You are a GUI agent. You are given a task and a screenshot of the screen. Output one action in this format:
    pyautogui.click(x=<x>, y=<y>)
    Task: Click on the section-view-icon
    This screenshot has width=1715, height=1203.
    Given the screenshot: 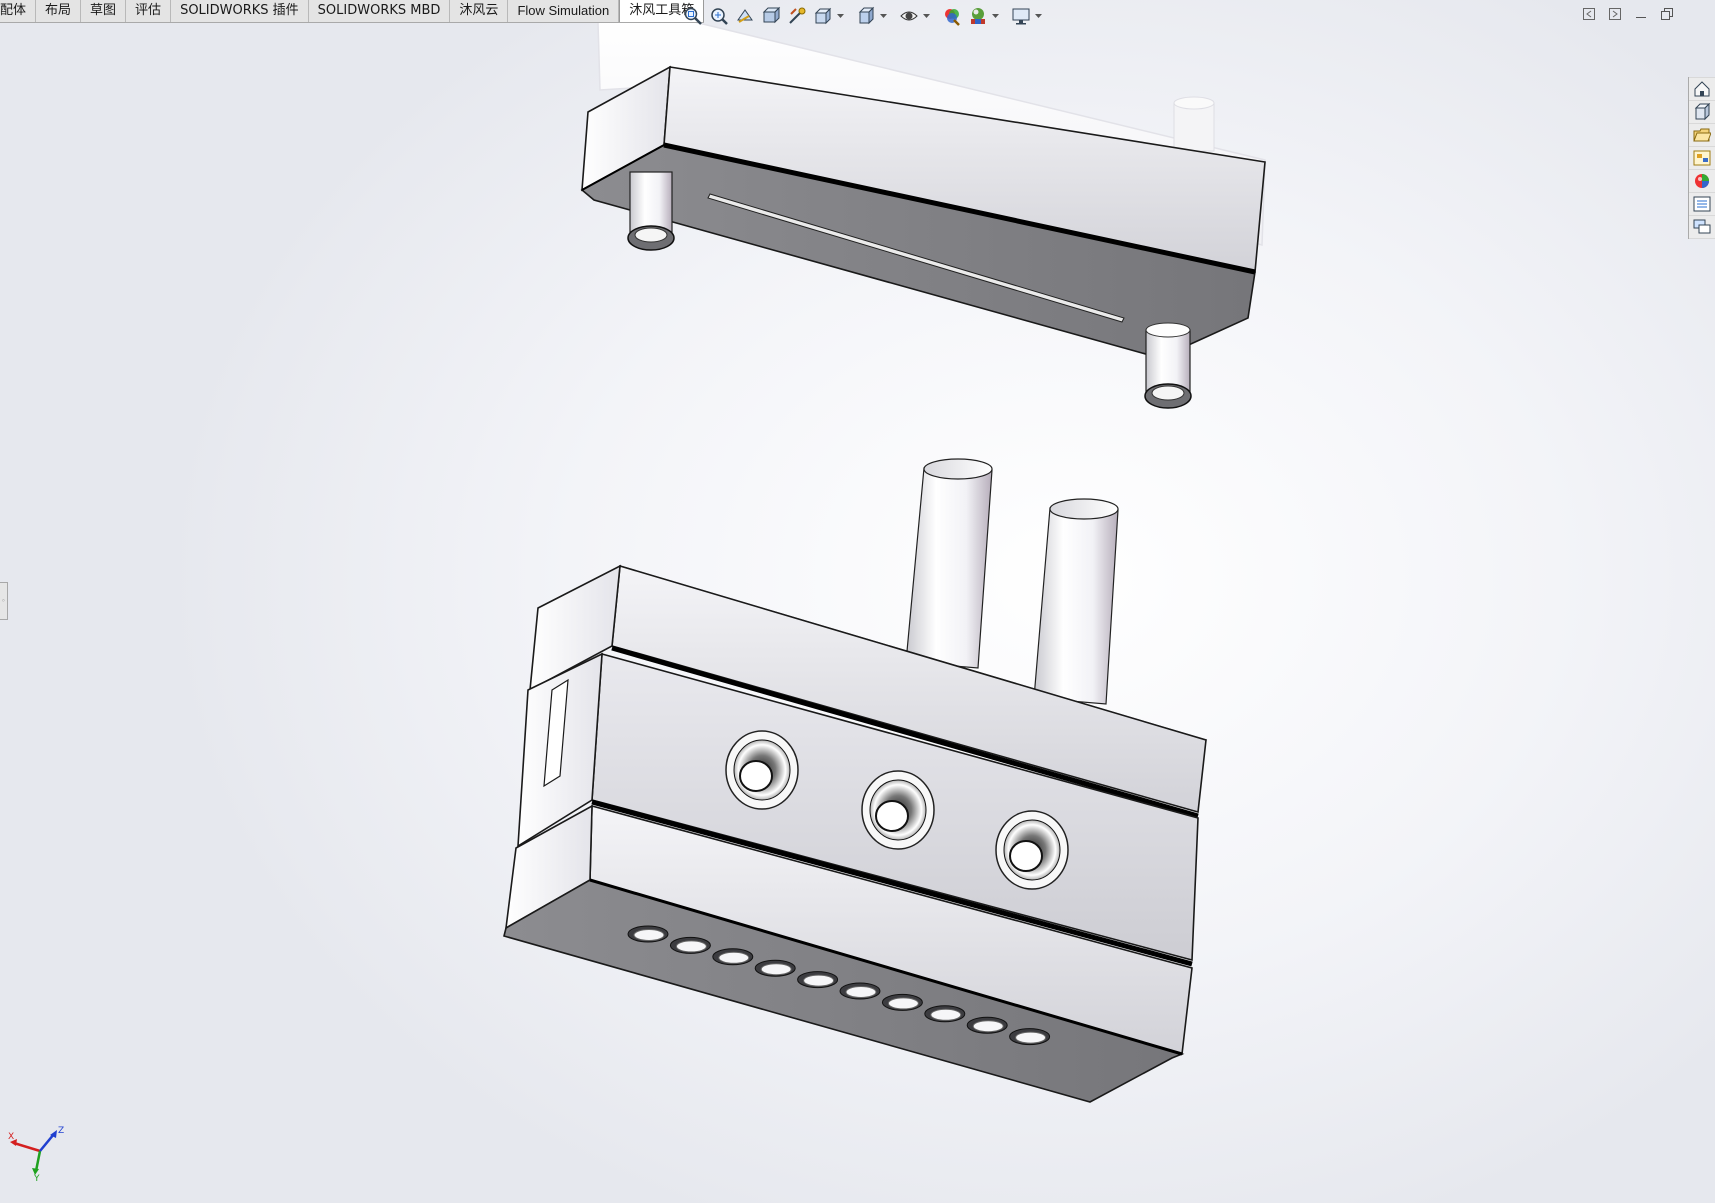 What is the action you would take?
    pyautogui.click(x=771, y=16)
    